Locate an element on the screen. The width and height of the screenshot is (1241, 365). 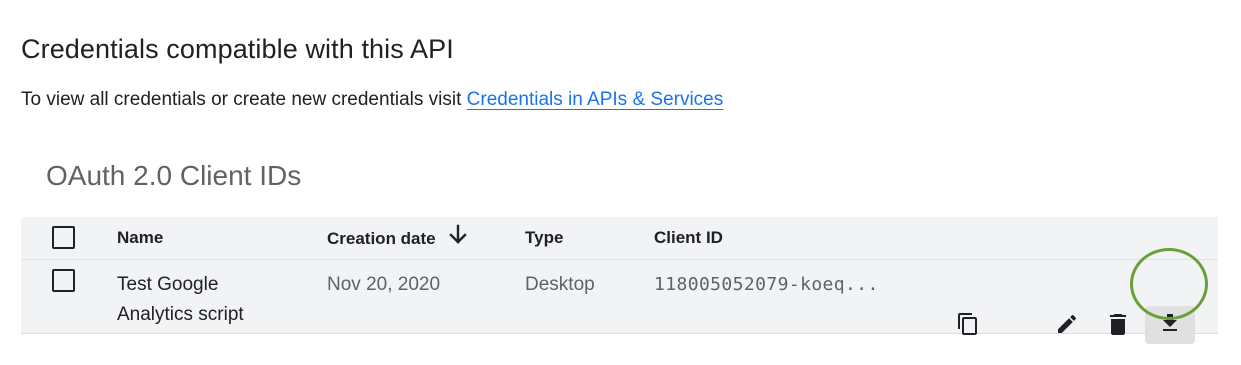
arrow-down-icon is located at coordinates (458, 237).